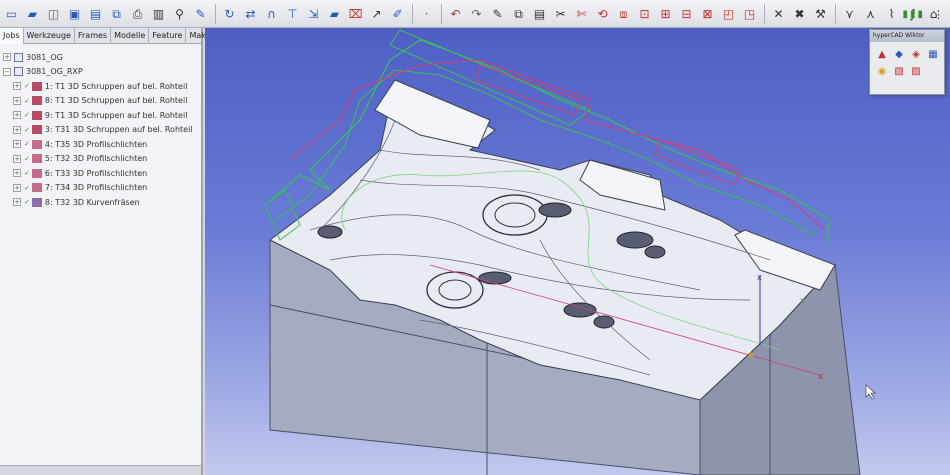 The image size is (950, 475). What do you see at coordinates (497, 13) in the screenshot?
I see `edit-icon: ✎` at bounding box center [497, 13].